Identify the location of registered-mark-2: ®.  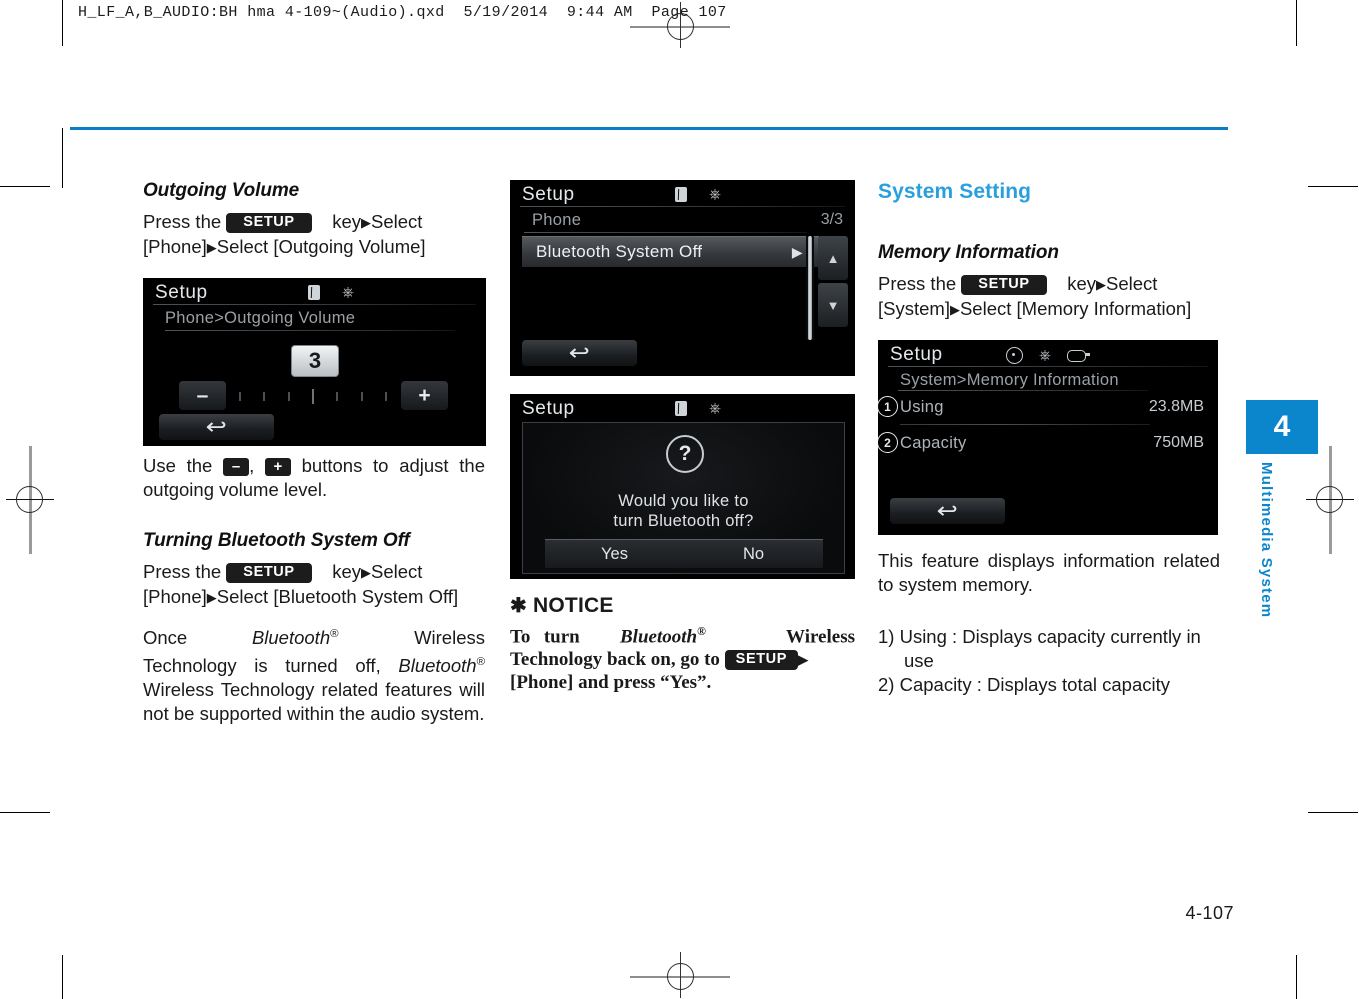
(481, 662).